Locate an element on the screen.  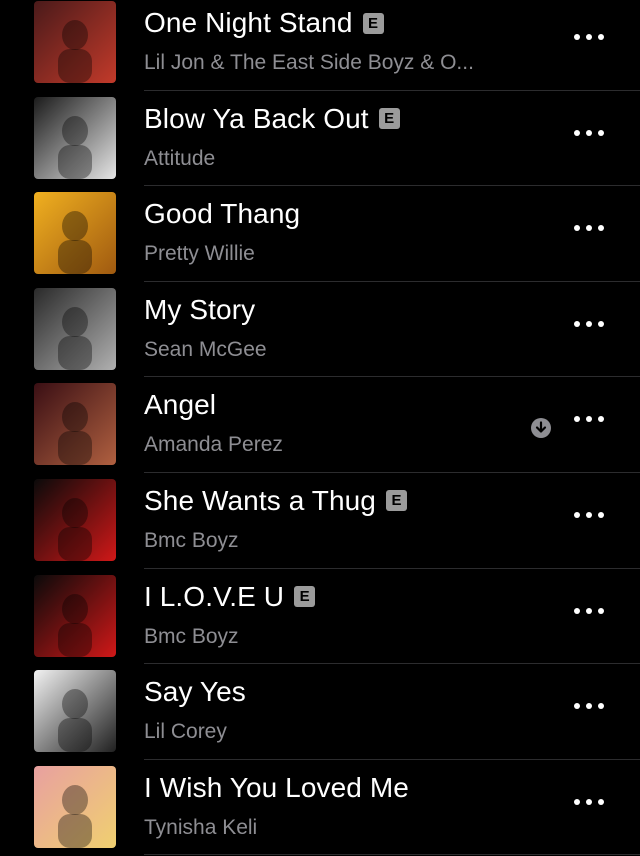
song-row: I L.O.V.E U E Bmc Boyz is located at coordinates (320, 617).